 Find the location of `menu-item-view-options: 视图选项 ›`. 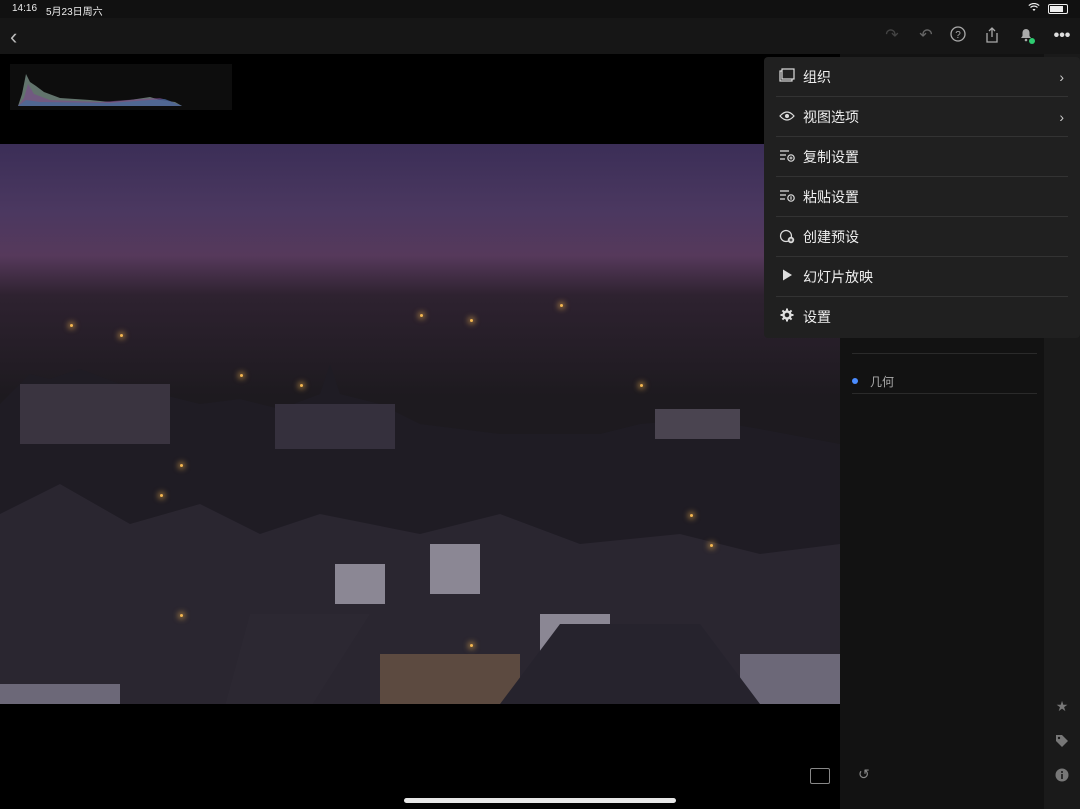

menu-item-view-options: 视图选项 › is located at coordinates (922, 116).